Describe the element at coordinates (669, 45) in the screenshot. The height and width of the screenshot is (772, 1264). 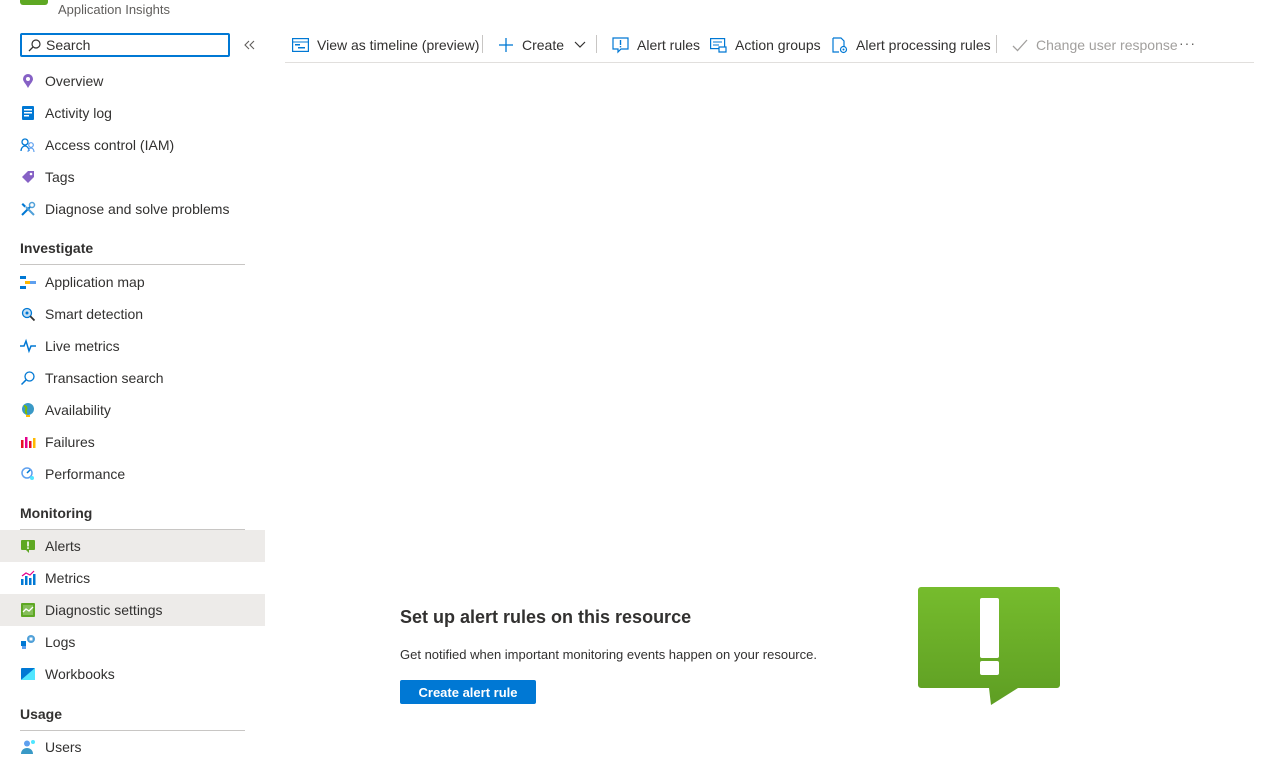
I see `toolbar-label: Alert rules` at that location.